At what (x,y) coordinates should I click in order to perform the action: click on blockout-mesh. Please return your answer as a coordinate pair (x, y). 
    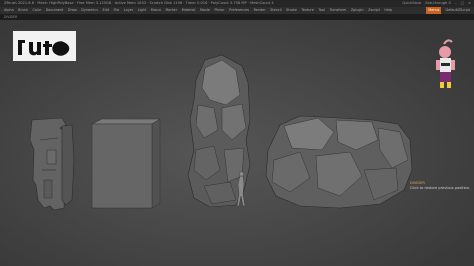
    Looking at the image, I should click on (52, 164).